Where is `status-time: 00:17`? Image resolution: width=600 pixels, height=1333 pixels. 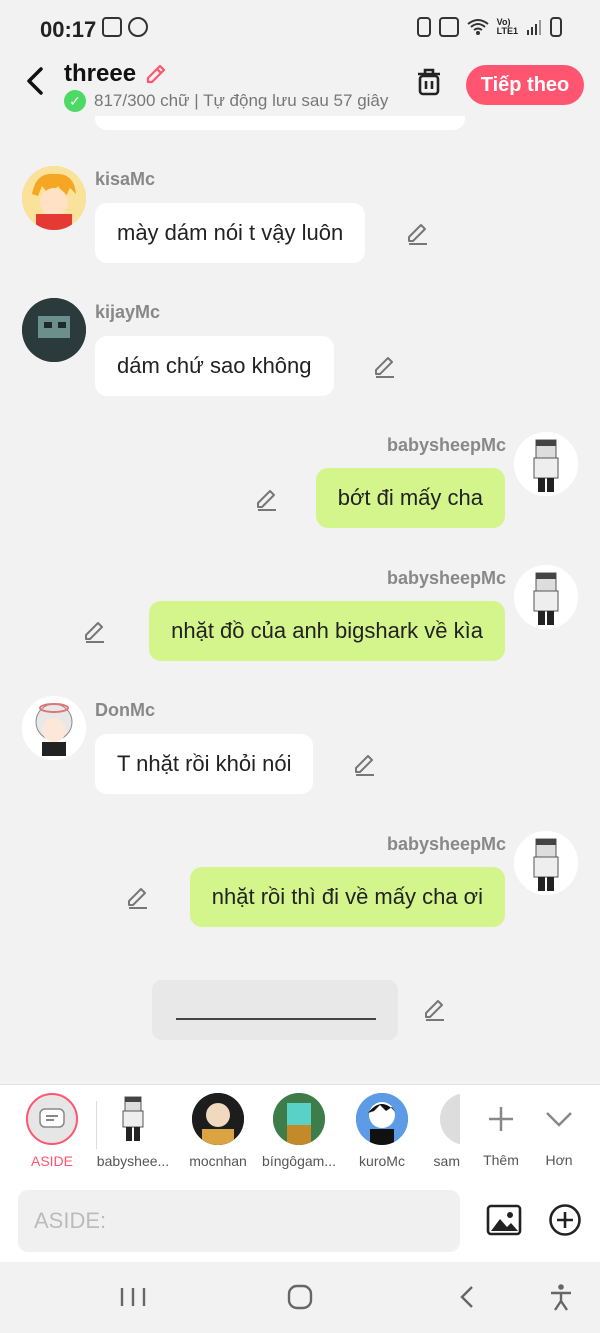 status-time: 00:17 is located at coordinates (68, 29).